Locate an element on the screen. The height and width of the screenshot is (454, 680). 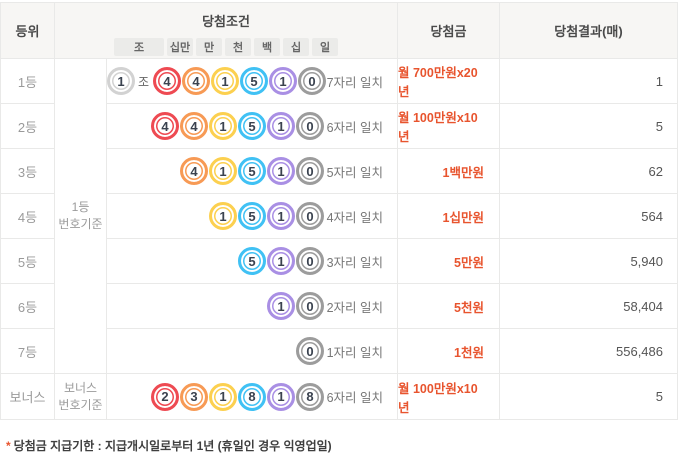
ball-group: 41510 is located at coordinates (252, 171).